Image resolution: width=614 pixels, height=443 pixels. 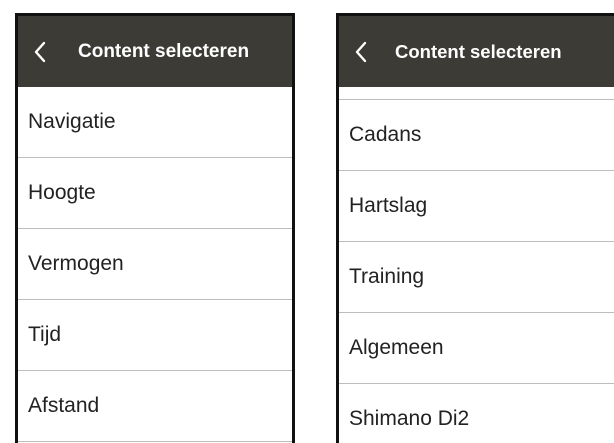 What do you see at coordinates (385, 134) in the screenshot?
I see `list-item-label: Cadans` at bounding box center [385, 134].